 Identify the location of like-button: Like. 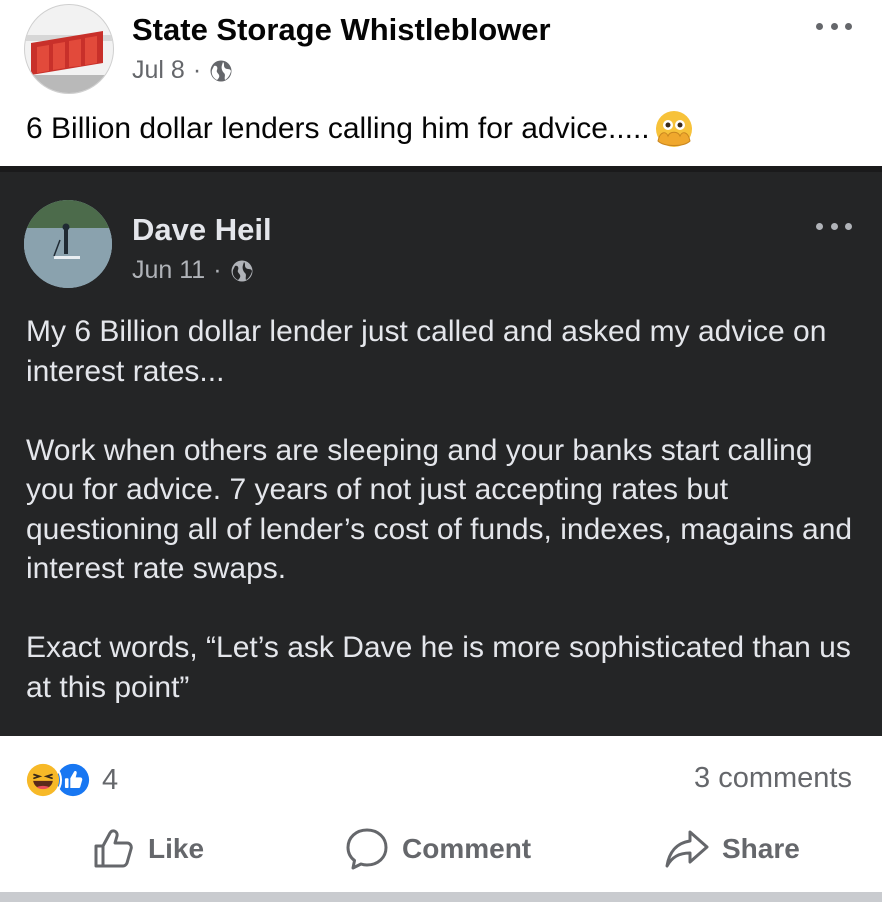
(147, 849).